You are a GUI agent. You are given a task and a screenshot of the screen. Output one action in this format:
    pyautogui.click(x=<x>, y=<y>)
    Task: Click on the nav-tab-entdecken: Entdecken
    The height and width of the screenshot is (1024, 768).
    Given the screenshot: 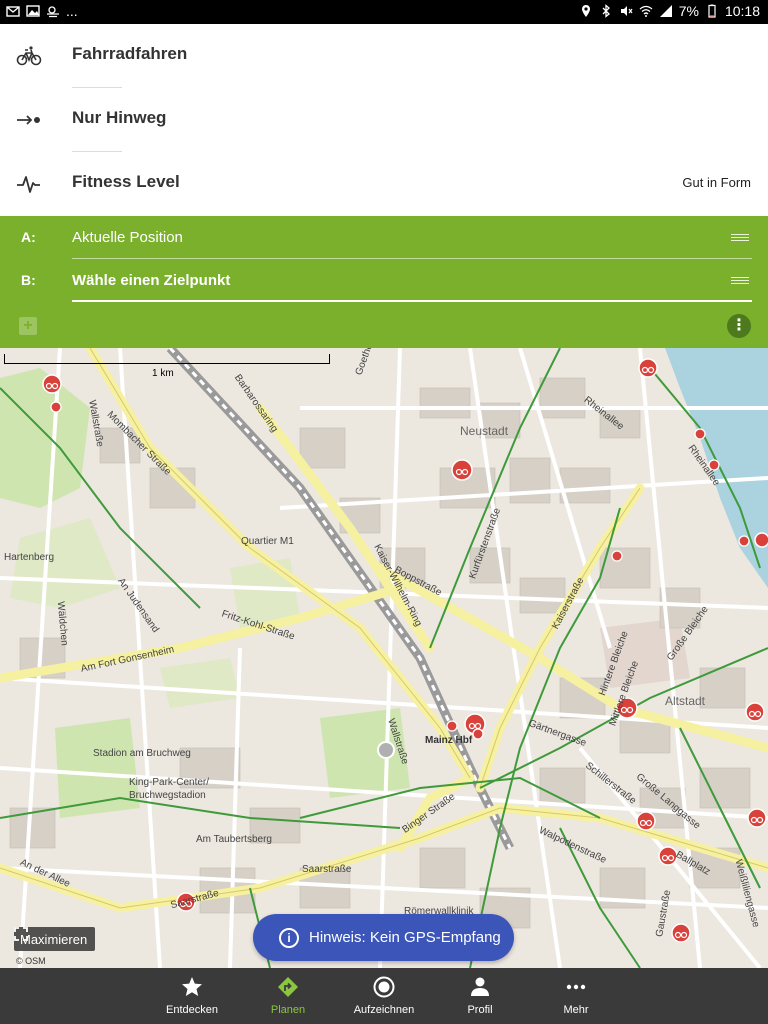 What is the action you would take?
    pyautogui.click(x=192, y=996)
    